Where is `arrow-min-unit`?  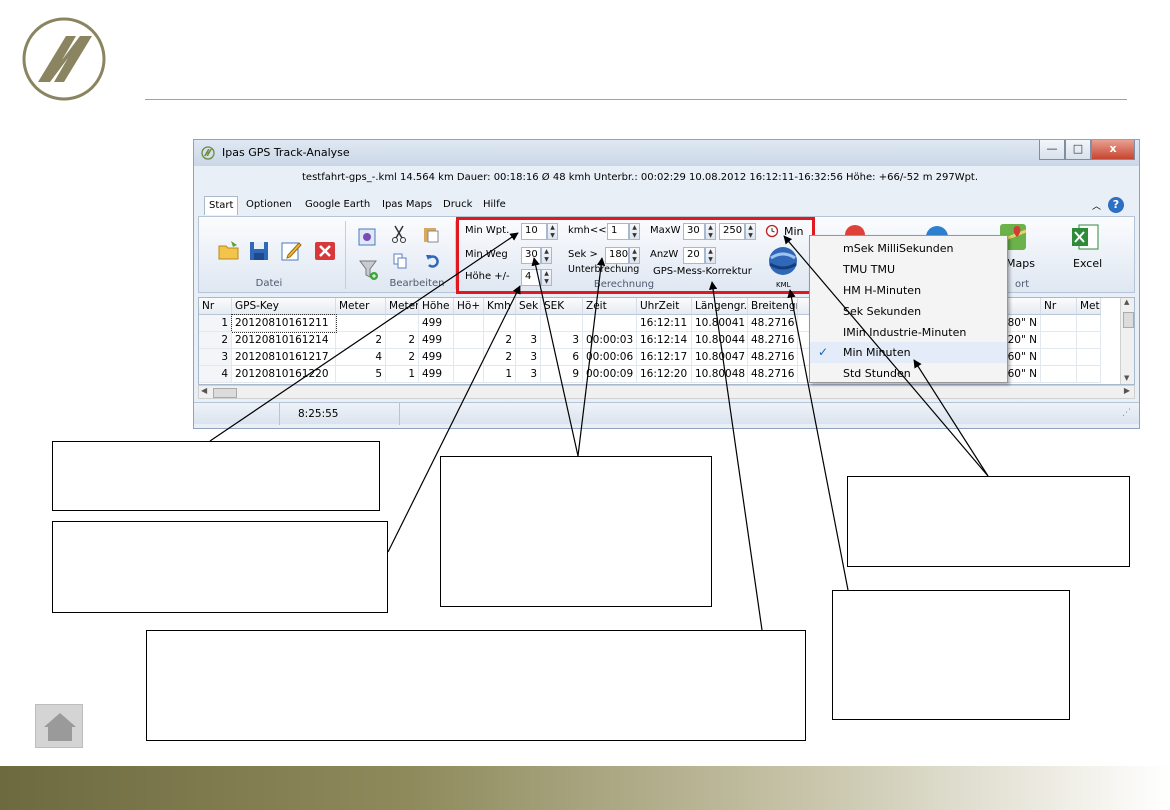 arrow-min-unit is located at coordinates (886, 356).